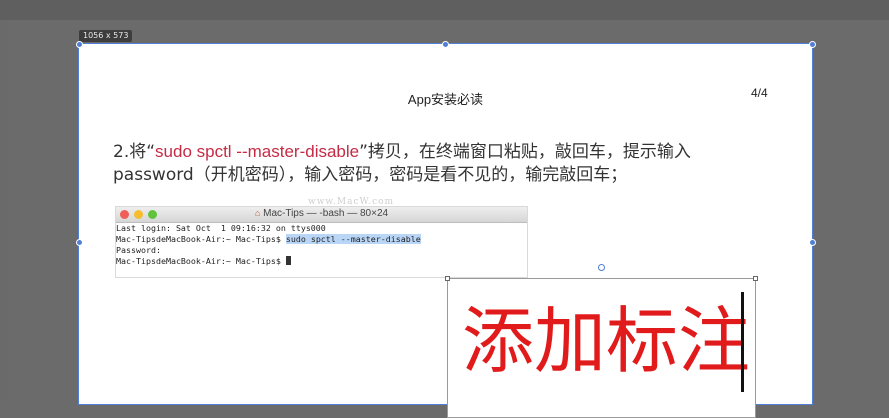  I want to click on text-caret, so click(742, 342).